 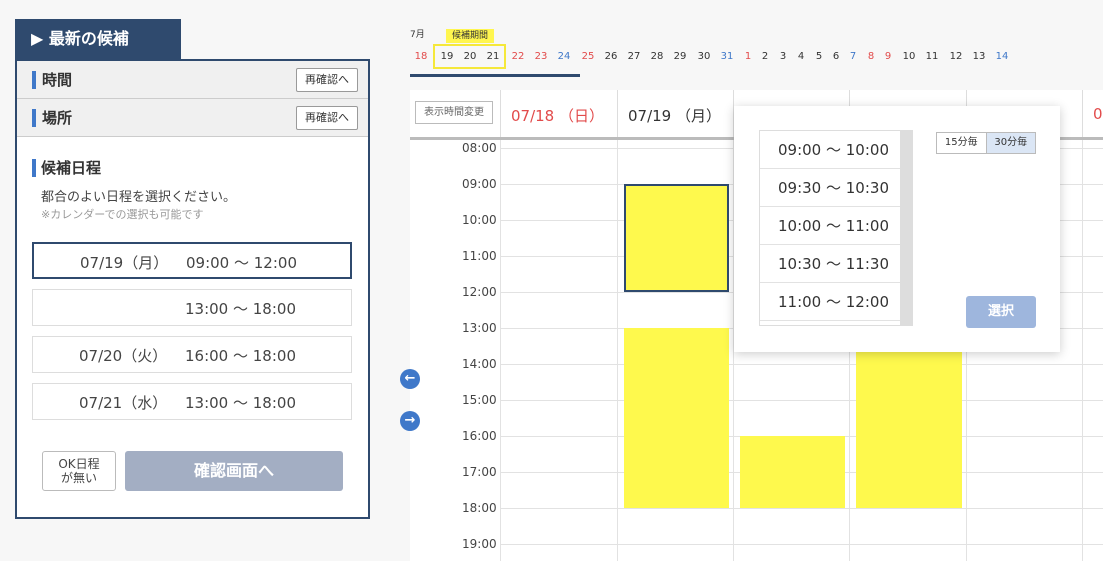 What do you see at coordinates (122, 214) in the screenshot?
I see `calendar-note: ※カレンダーでの選択も可能です` at bounding box center [122, 214].